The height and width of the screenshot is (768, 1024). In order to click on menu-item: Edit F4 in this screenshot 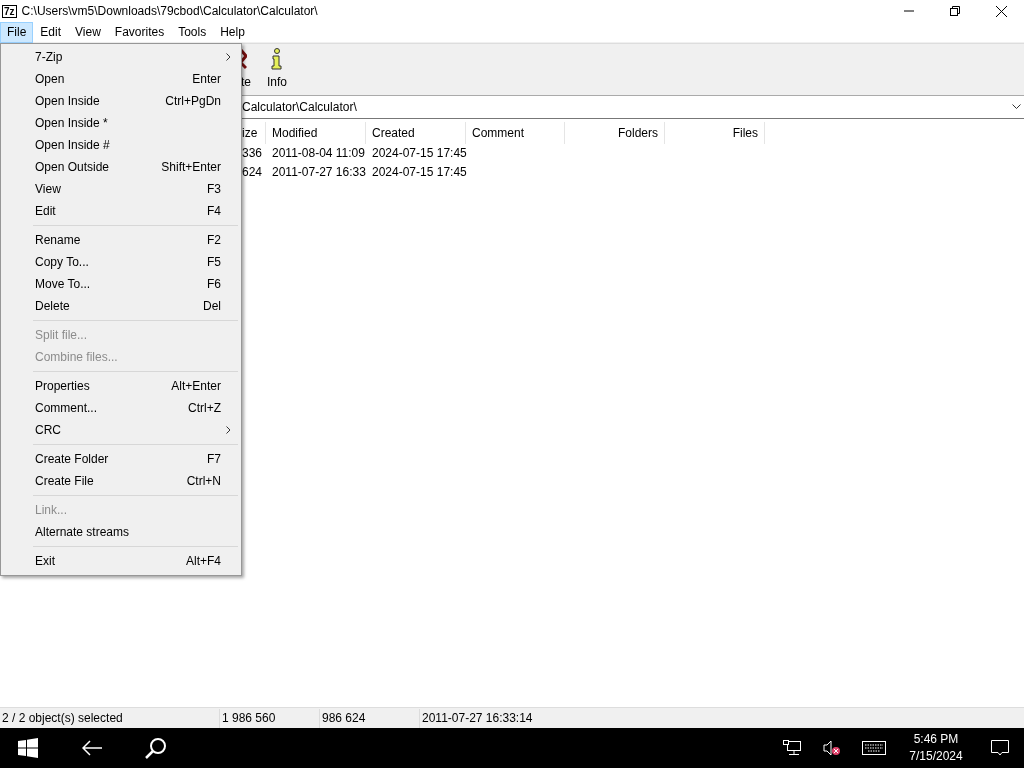, I will do `click(121, 211)`.